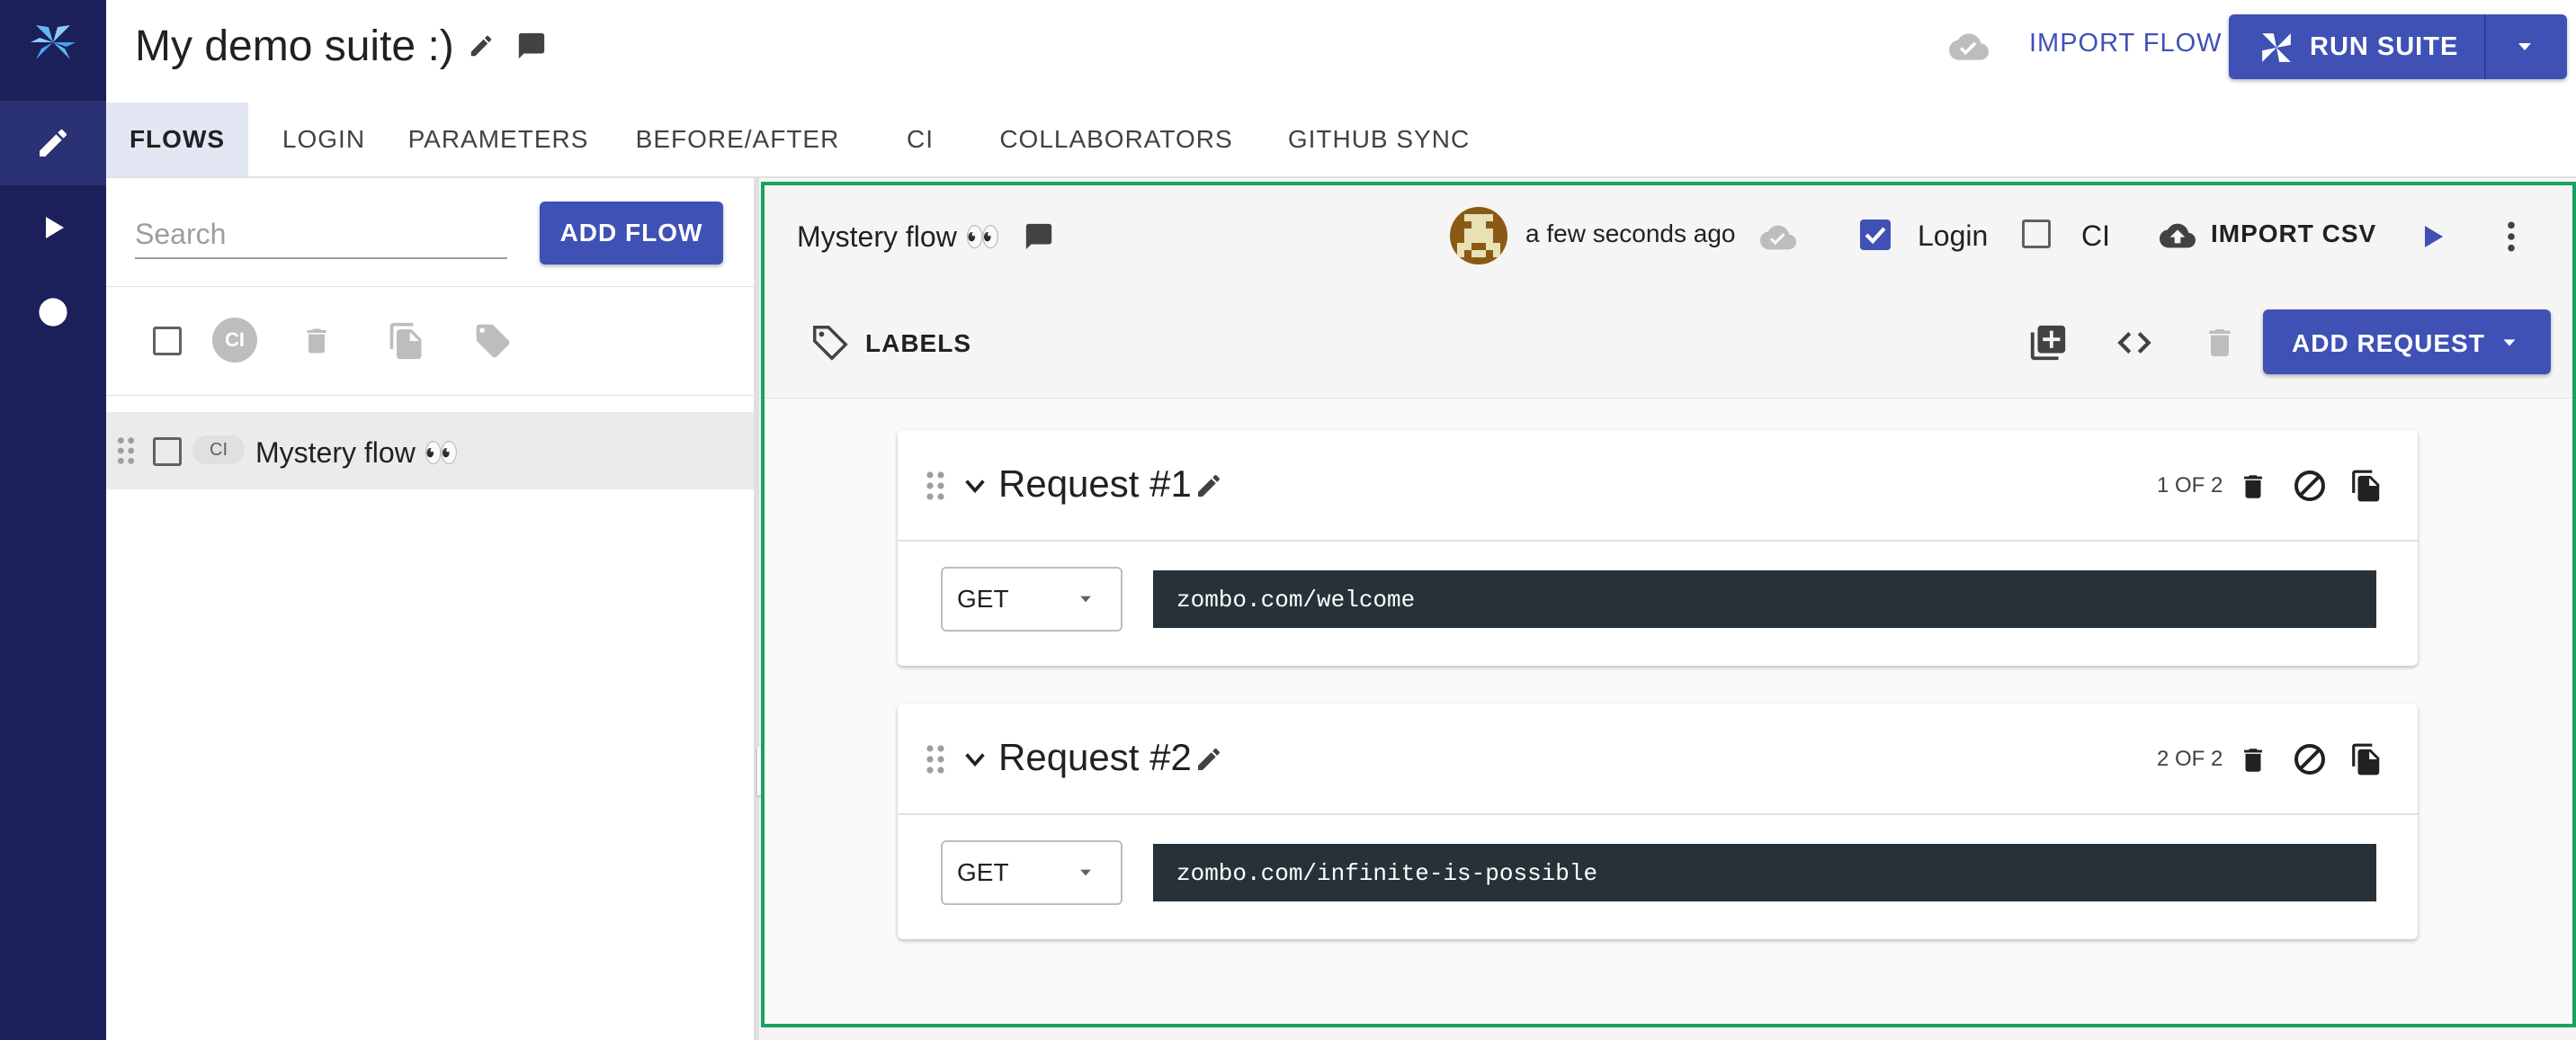 This screenshot has width=2576, height=1040. What do you see at coordinates (1478, 236) in the screenshot?
I see `avatar` at bounding box center [1478, 236].